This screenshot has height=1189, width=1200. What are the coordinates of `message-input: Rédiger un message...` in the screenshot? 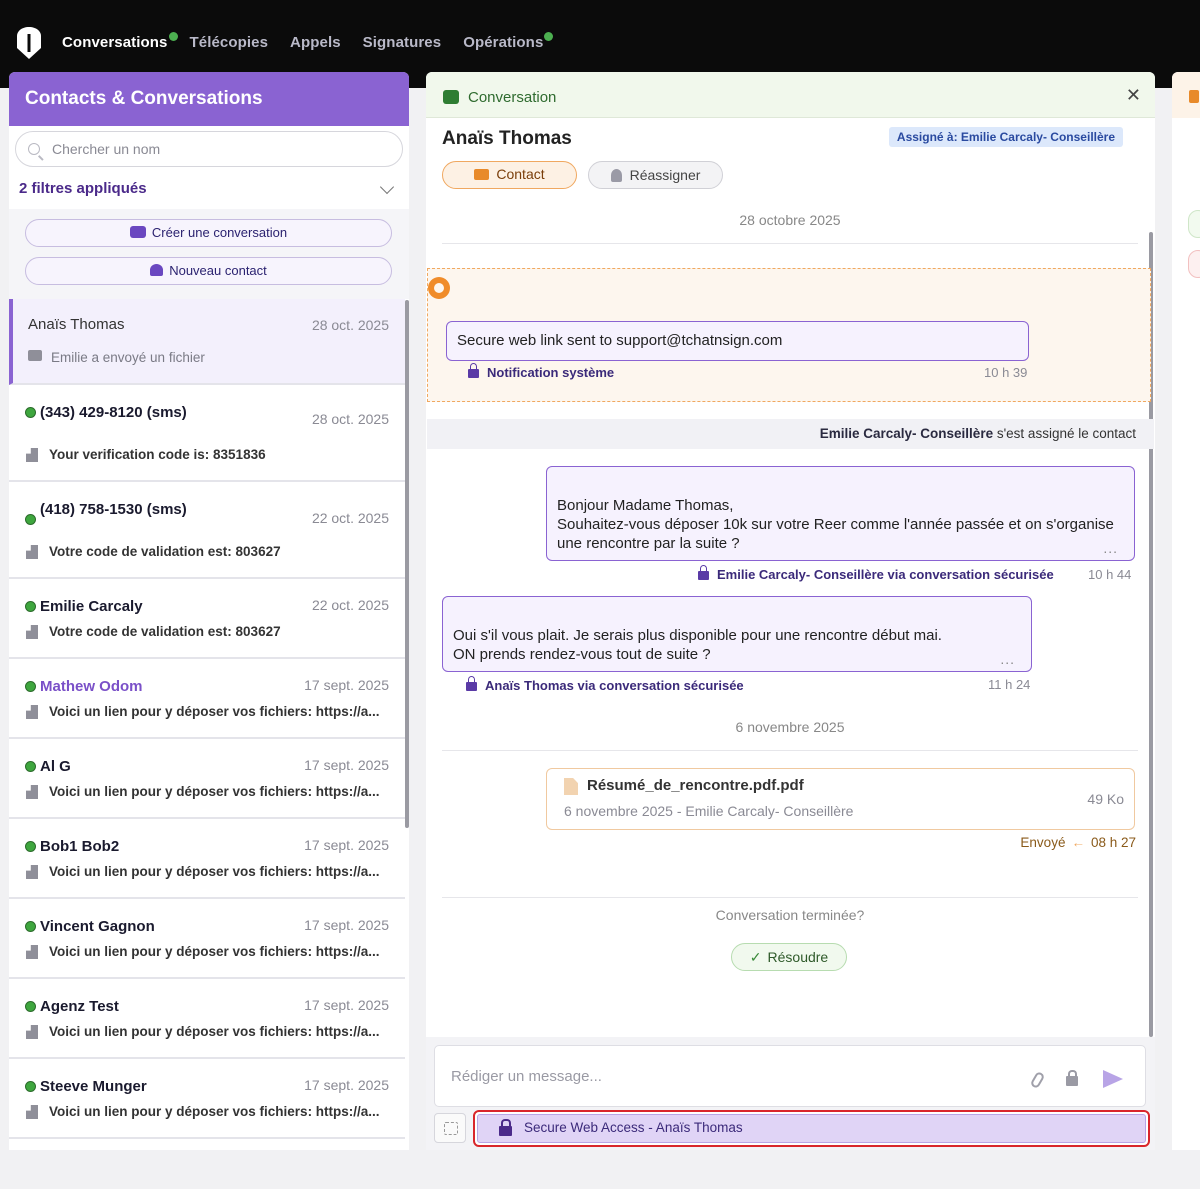 It's located at (790, 1076).